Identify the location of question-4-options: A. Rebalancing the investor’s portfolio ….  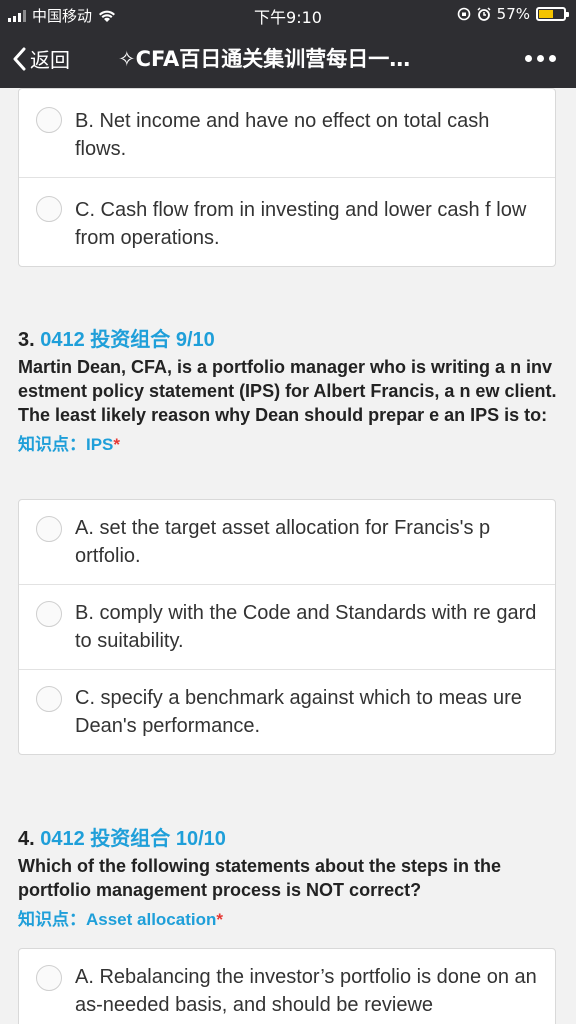
(287, 986).